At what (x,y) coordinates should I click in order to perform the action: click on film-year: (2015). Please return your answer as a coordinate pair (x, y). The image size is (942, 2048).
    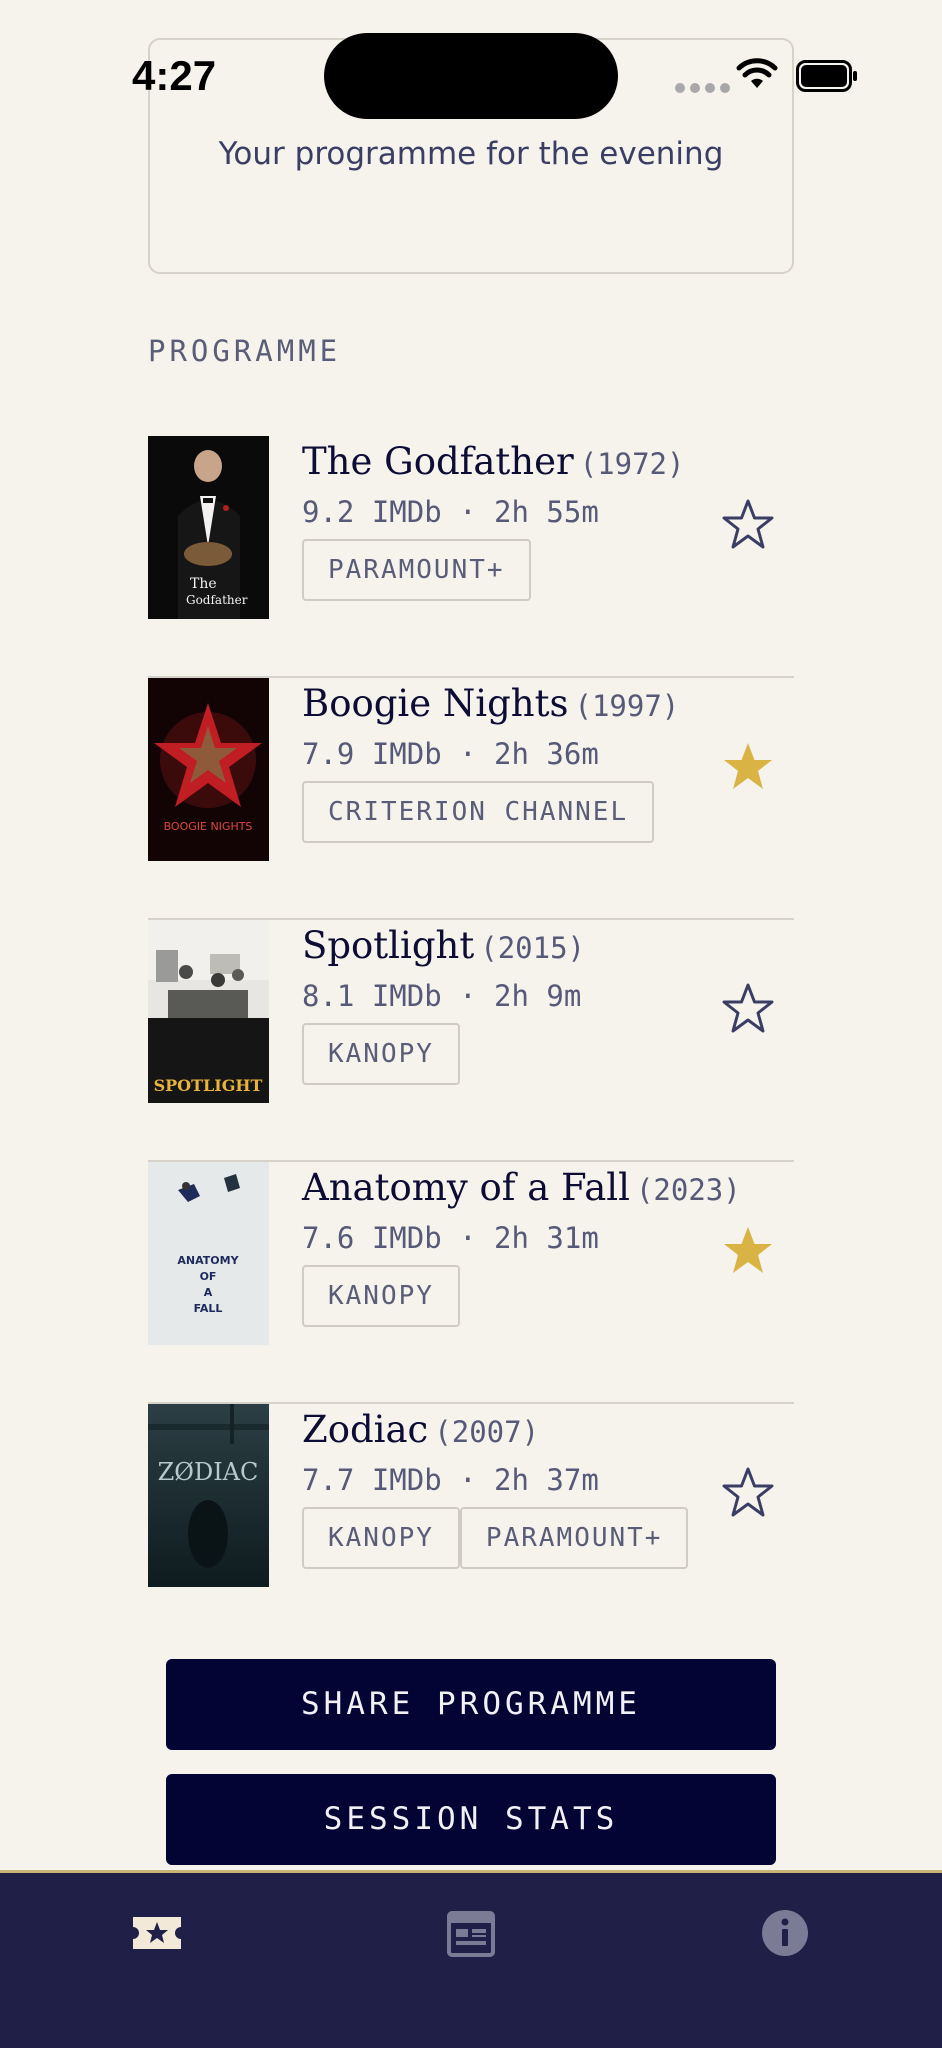
    Looking at the image, I should click on (532, 948).